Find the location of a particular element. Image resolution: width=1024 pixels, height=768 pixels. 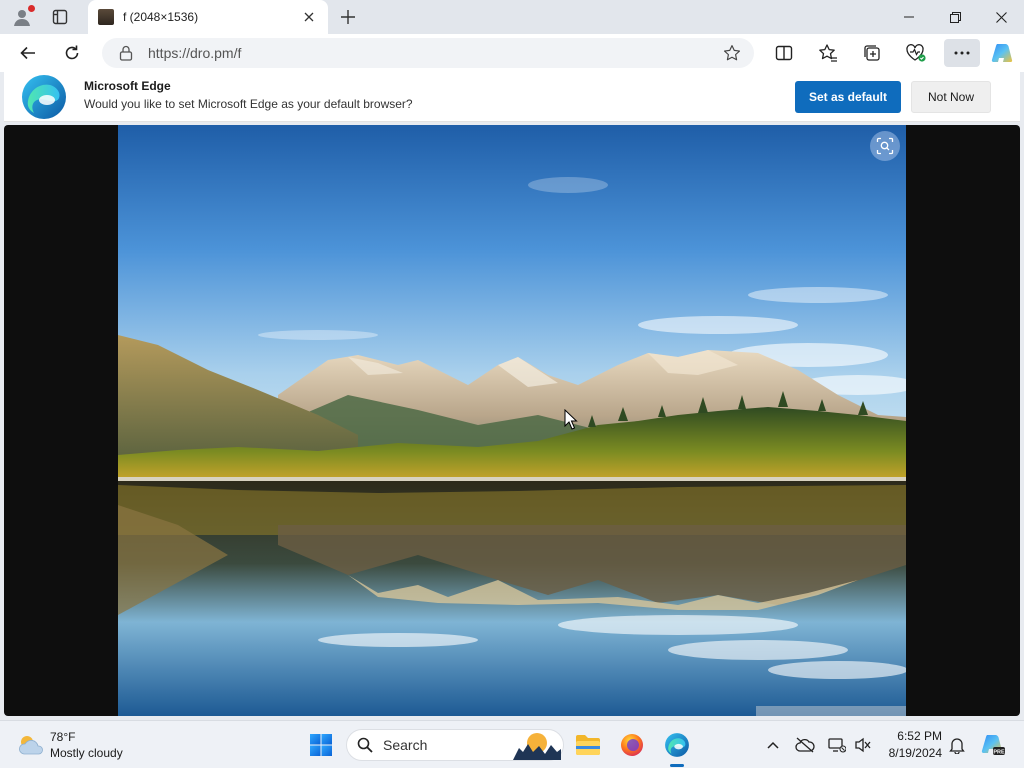

favorites-icon is located at coordinates (828, 53).